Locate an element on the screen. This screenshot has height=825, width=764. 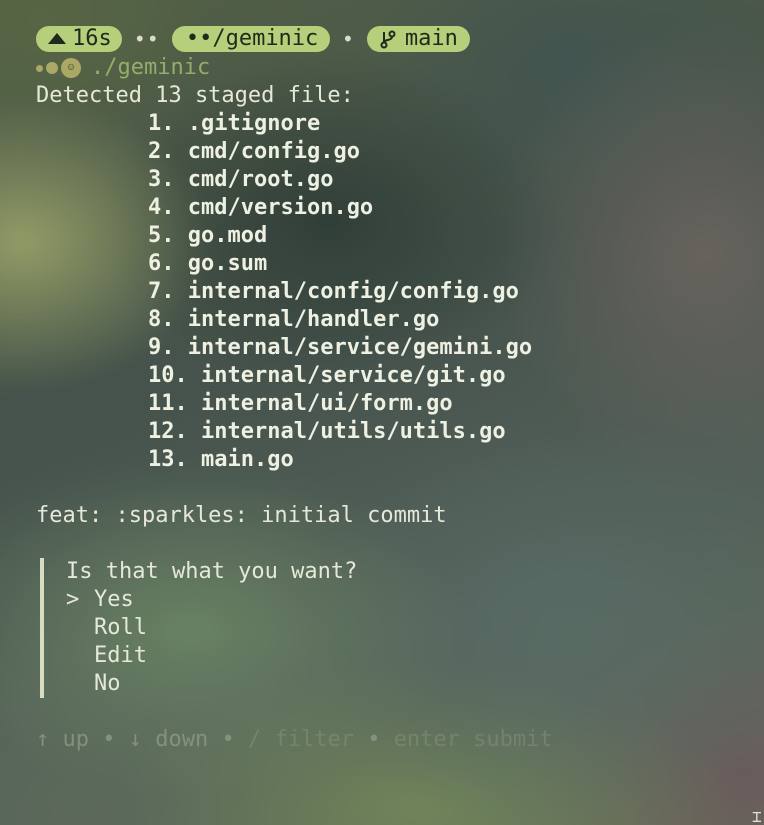
staged-file-item: 7. internal/config/config.go is located at coordinates (456, 292).